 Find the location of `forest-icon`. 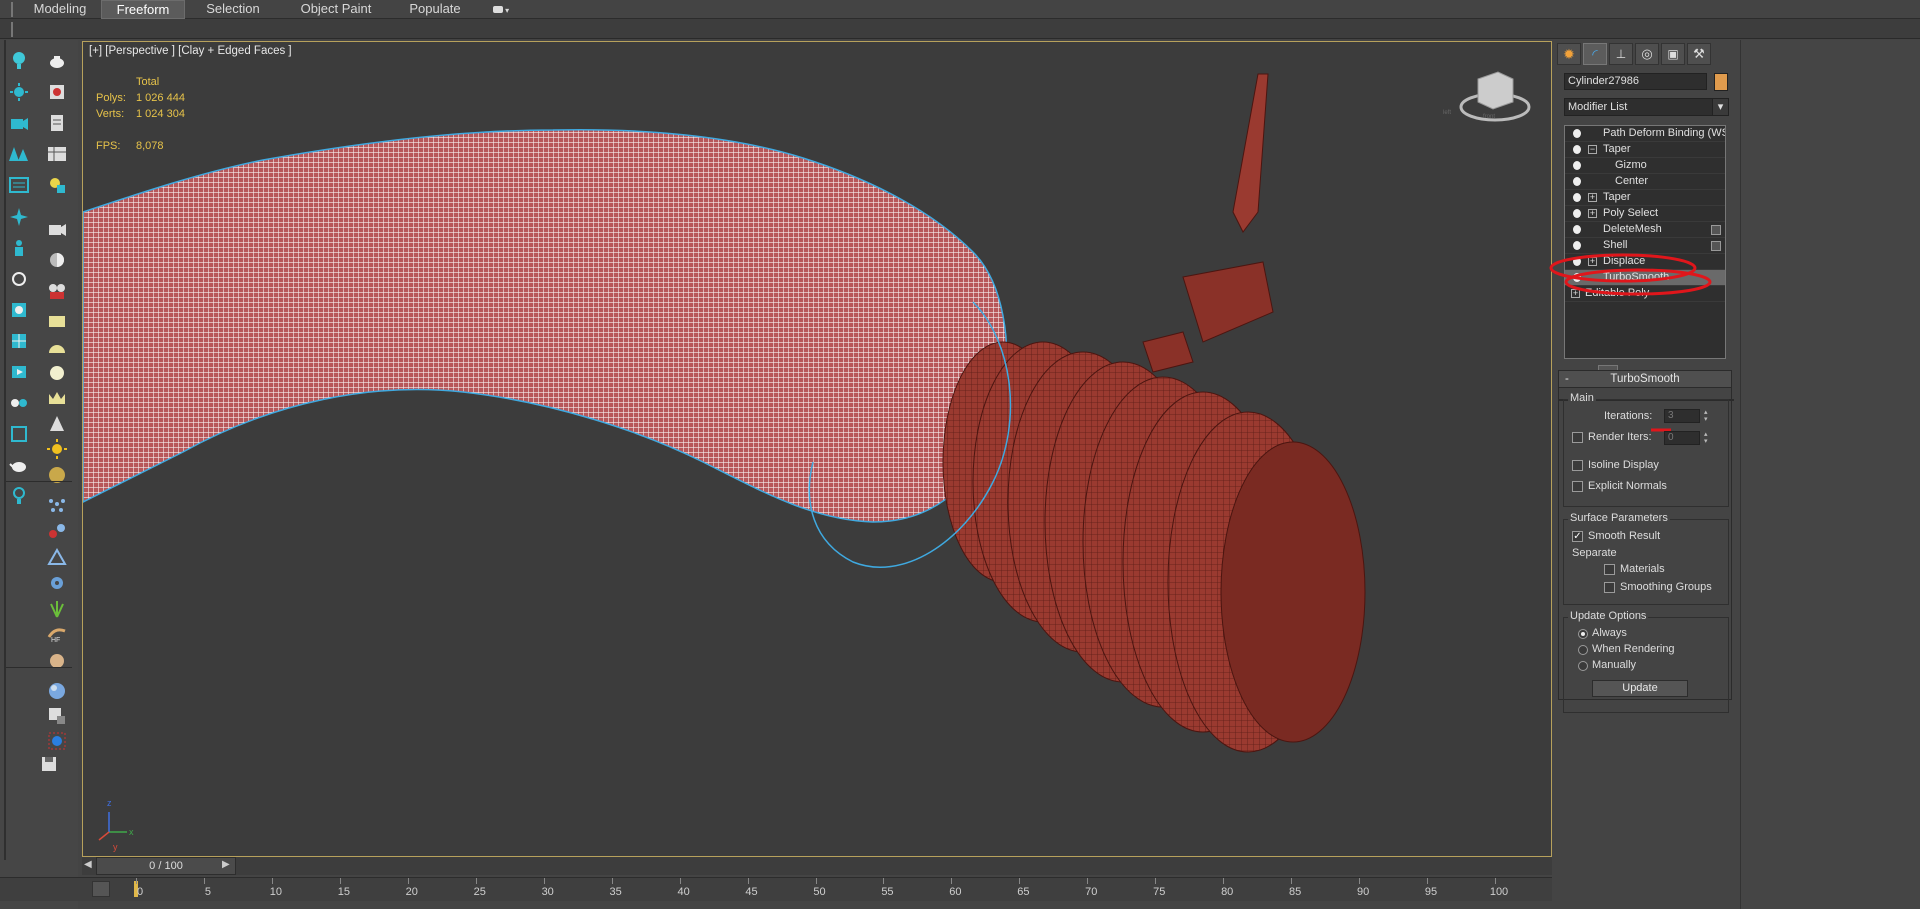

forest-icon is located at coordinates (19, 154).